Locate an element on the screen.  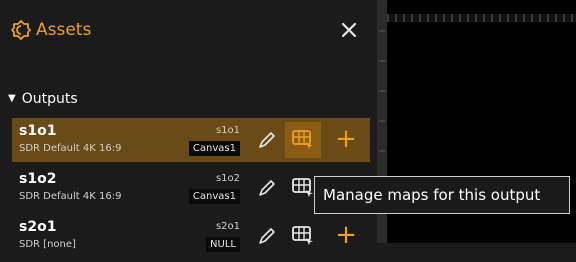
output-name: s1o1 is located at coordinates (38, 131).